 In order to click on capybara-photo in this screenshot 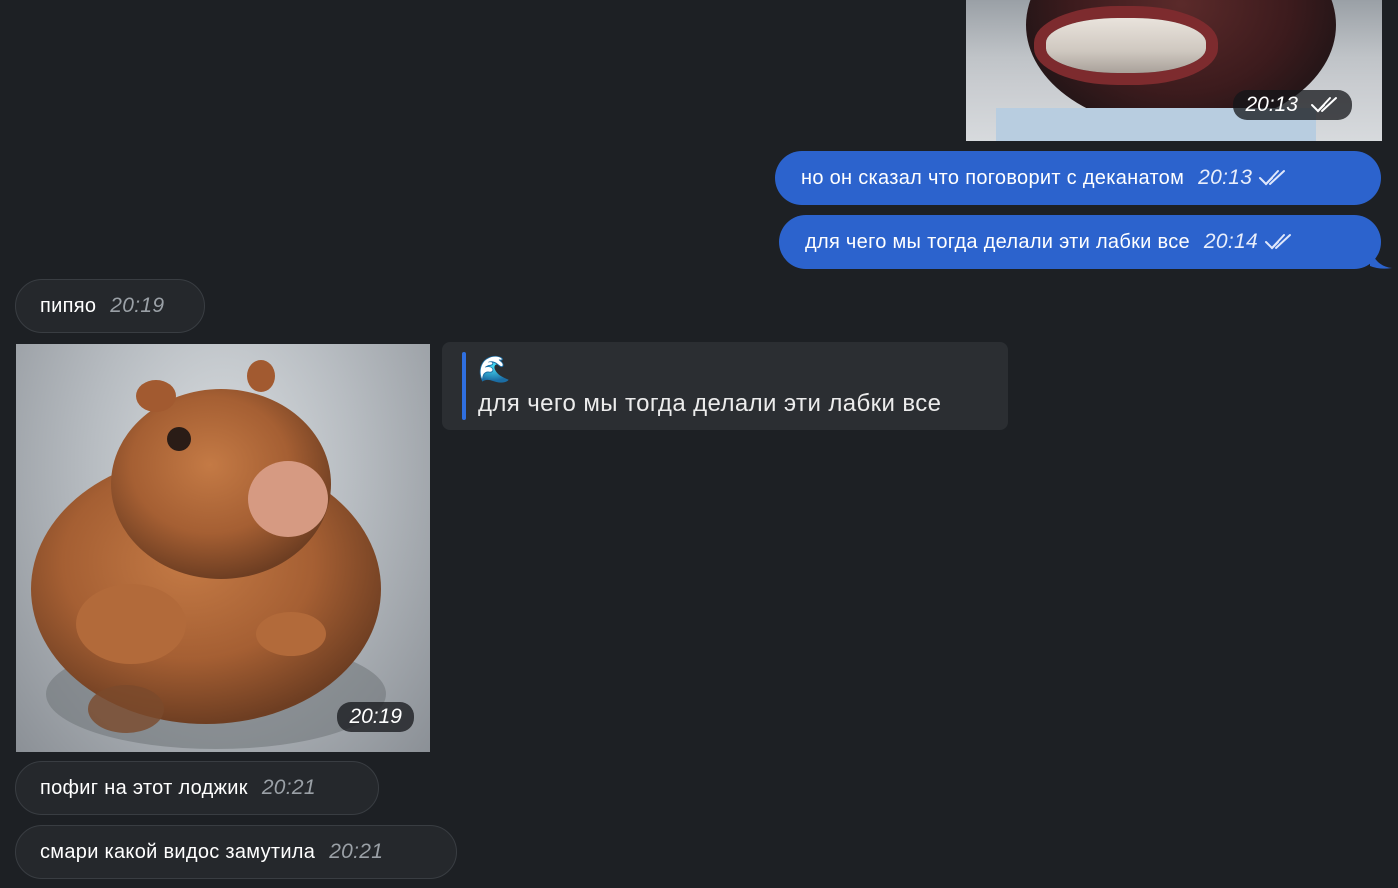, I will do `click(208, 554)`.